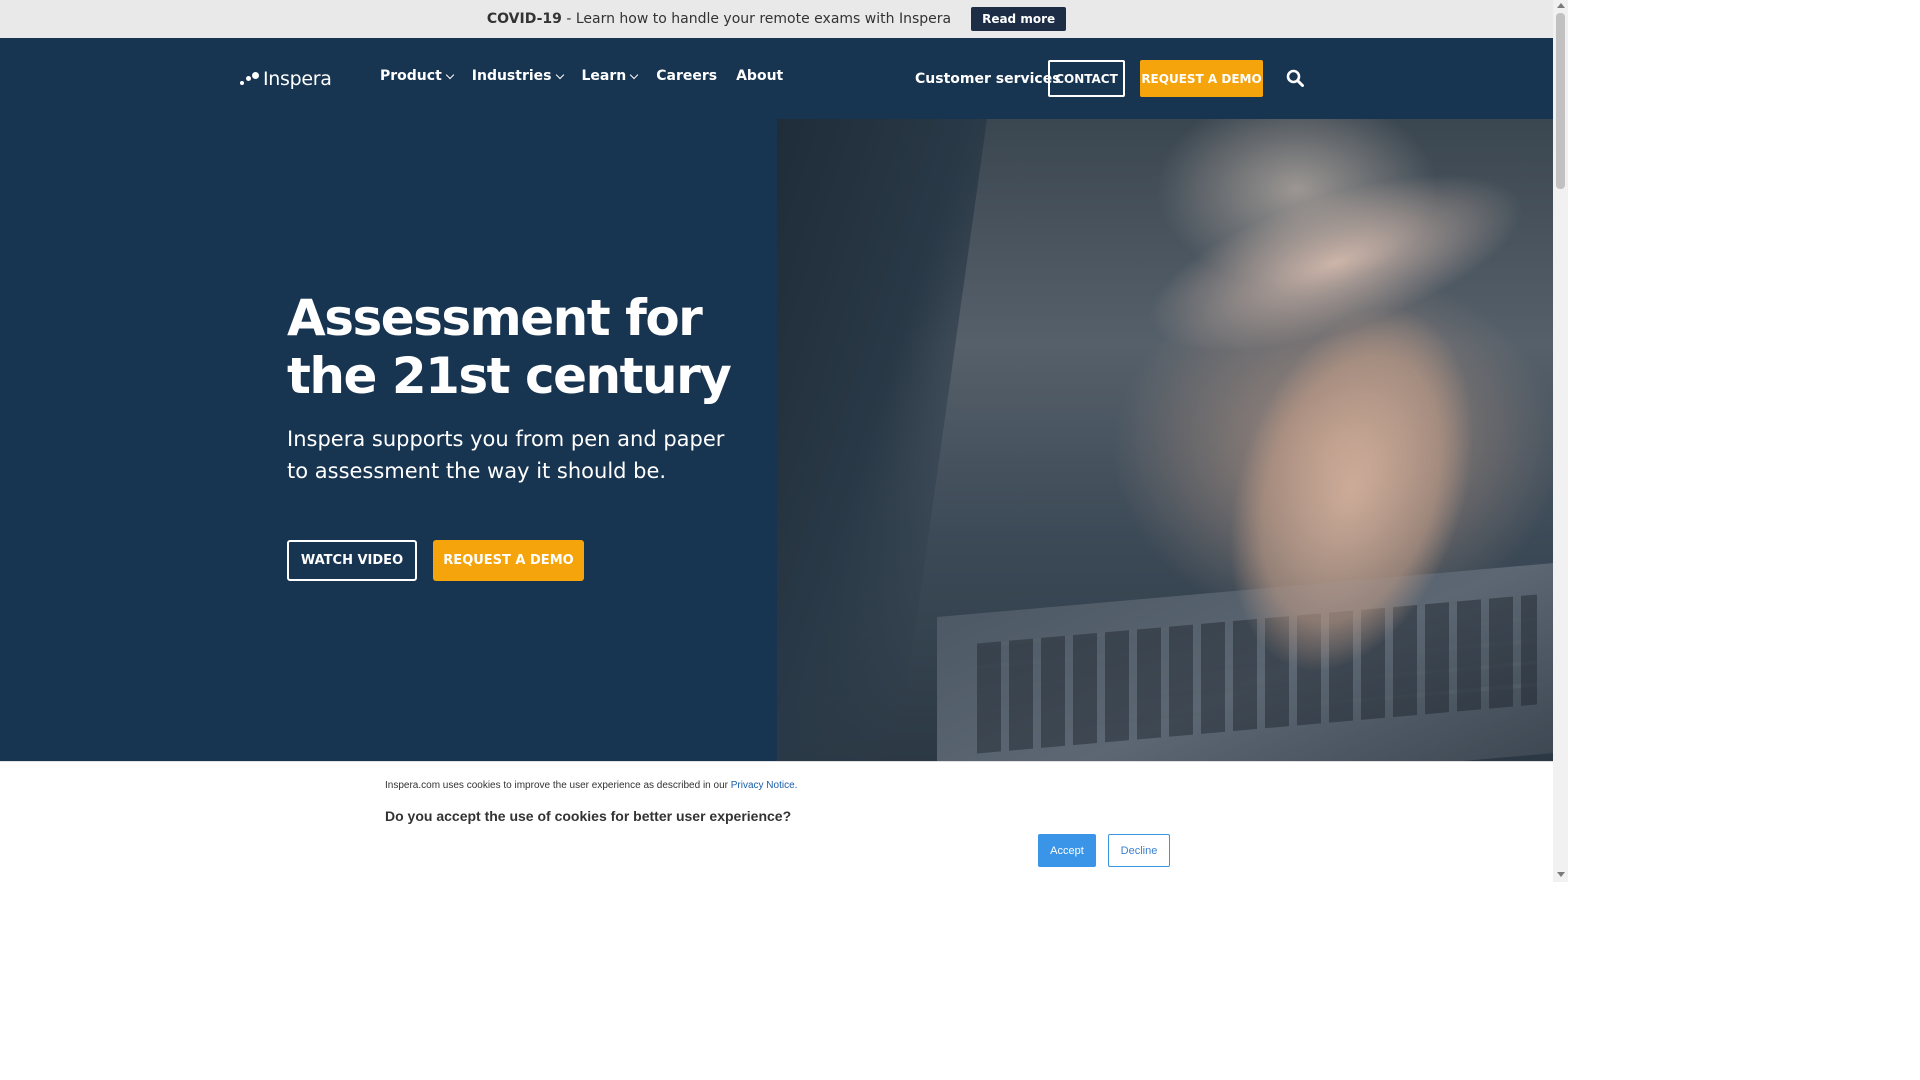 The height and width of the screenshot is (1080, 1920). I want to click on nav-item-about: About, so click(759, 76).